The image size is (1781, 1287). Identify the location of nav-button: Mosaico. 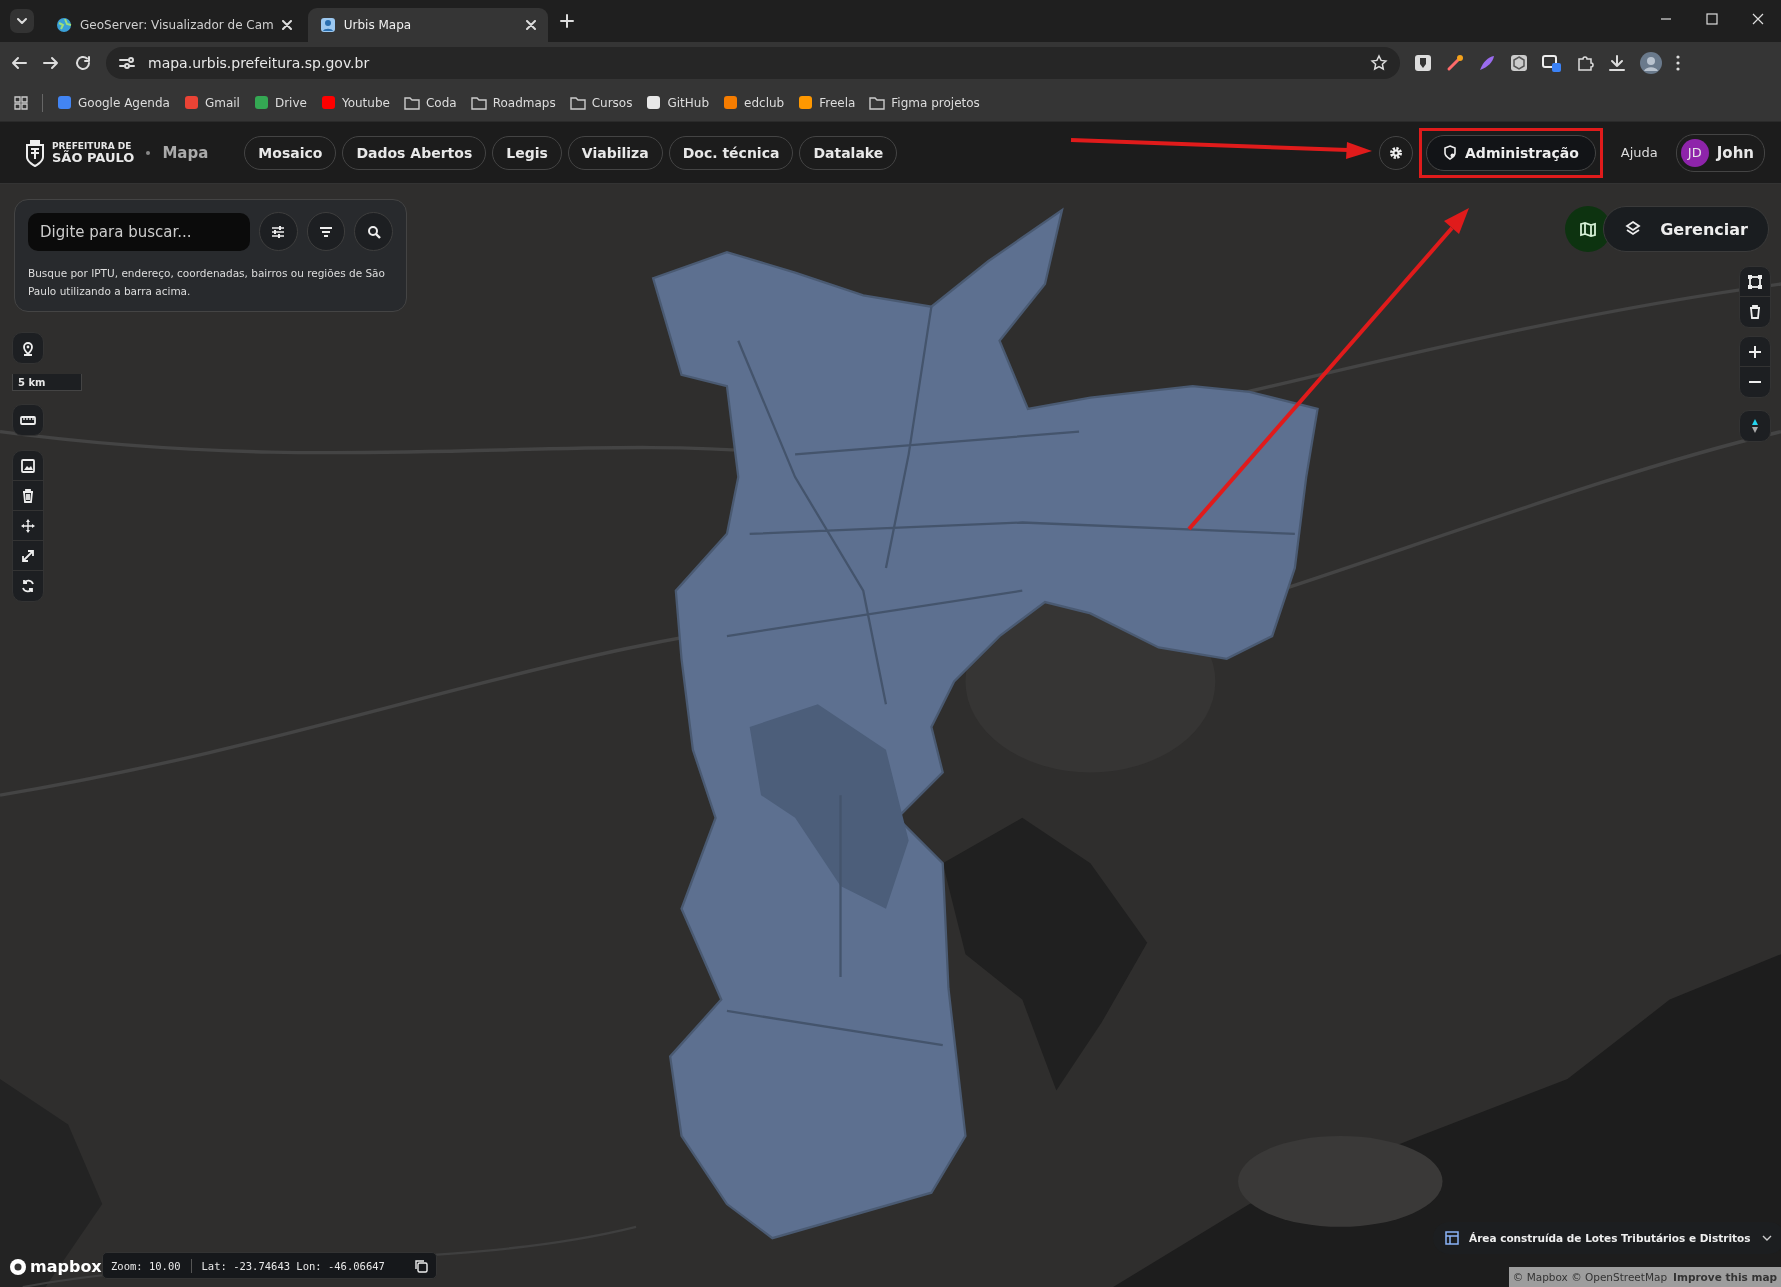
(290, 152).